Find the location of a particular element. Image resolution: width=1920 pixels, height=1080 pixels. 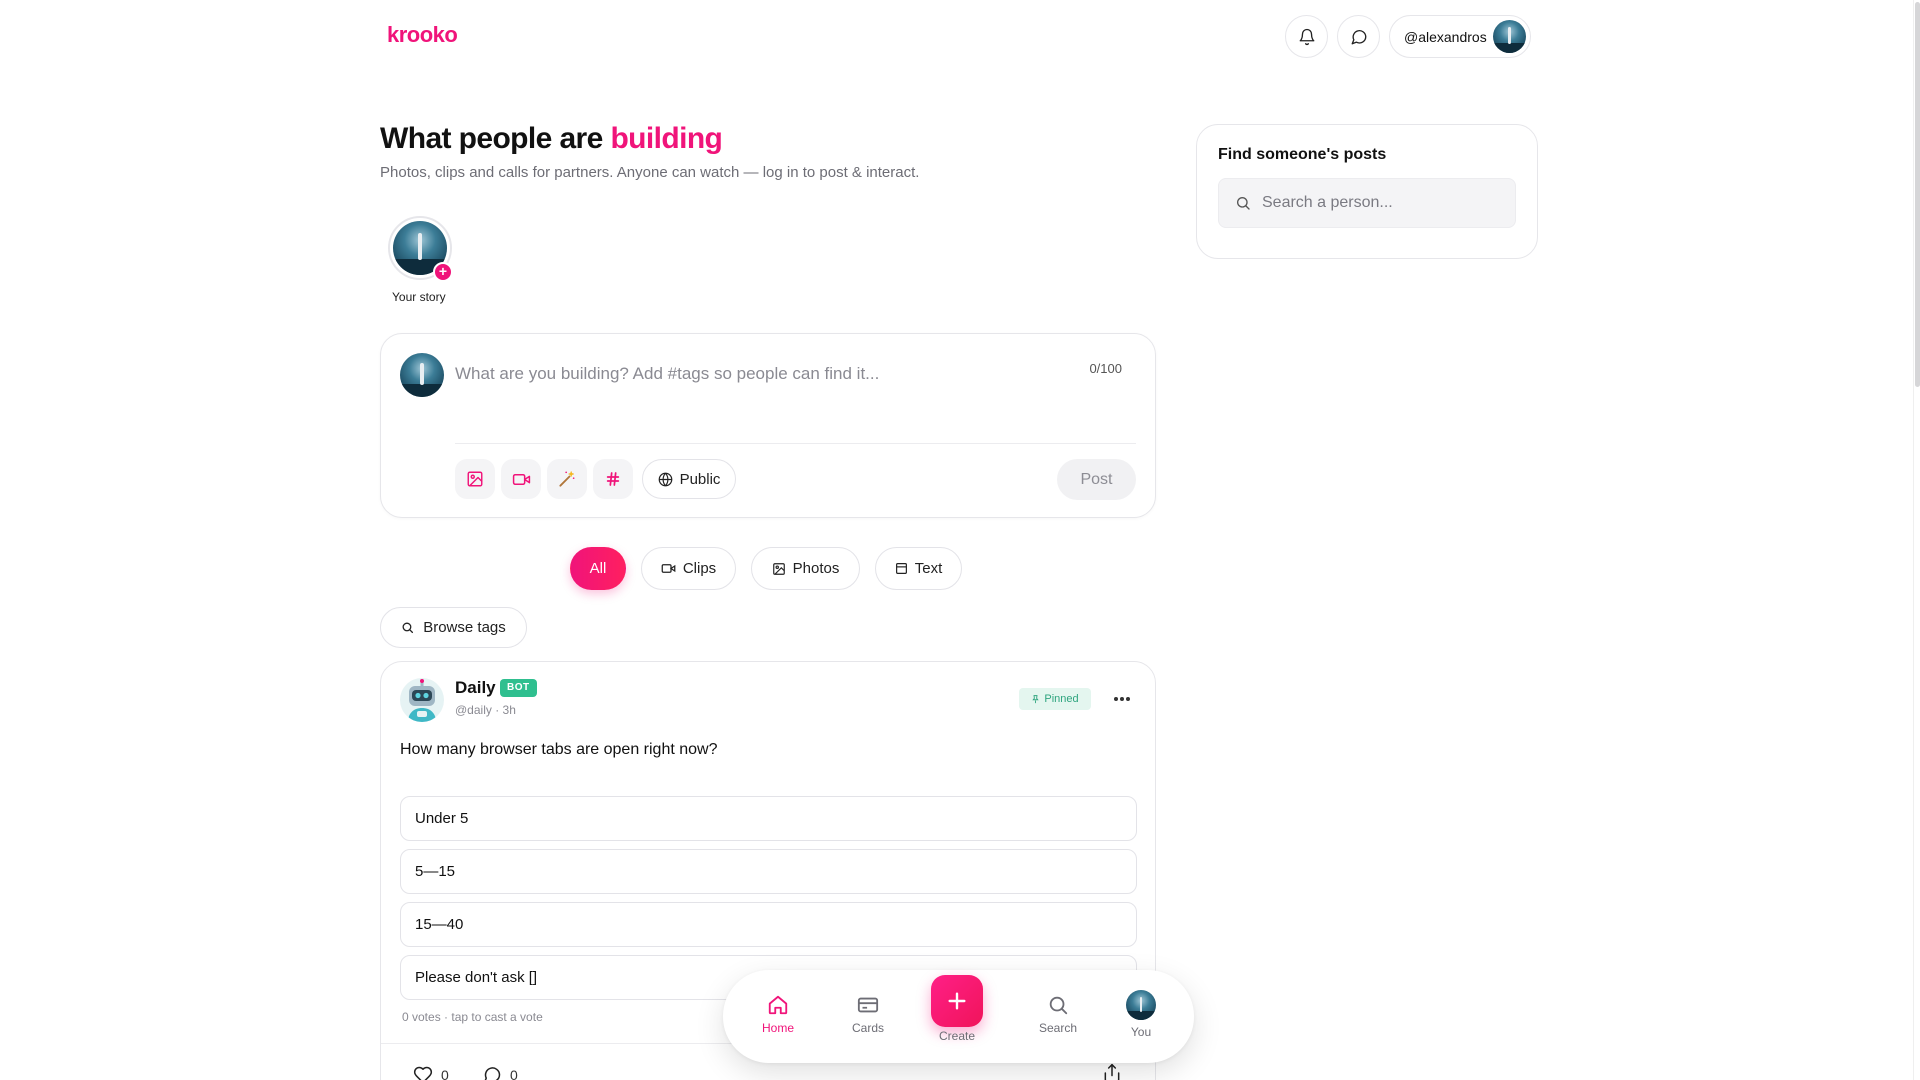

globe-icon is located at coordinates (665, 479).